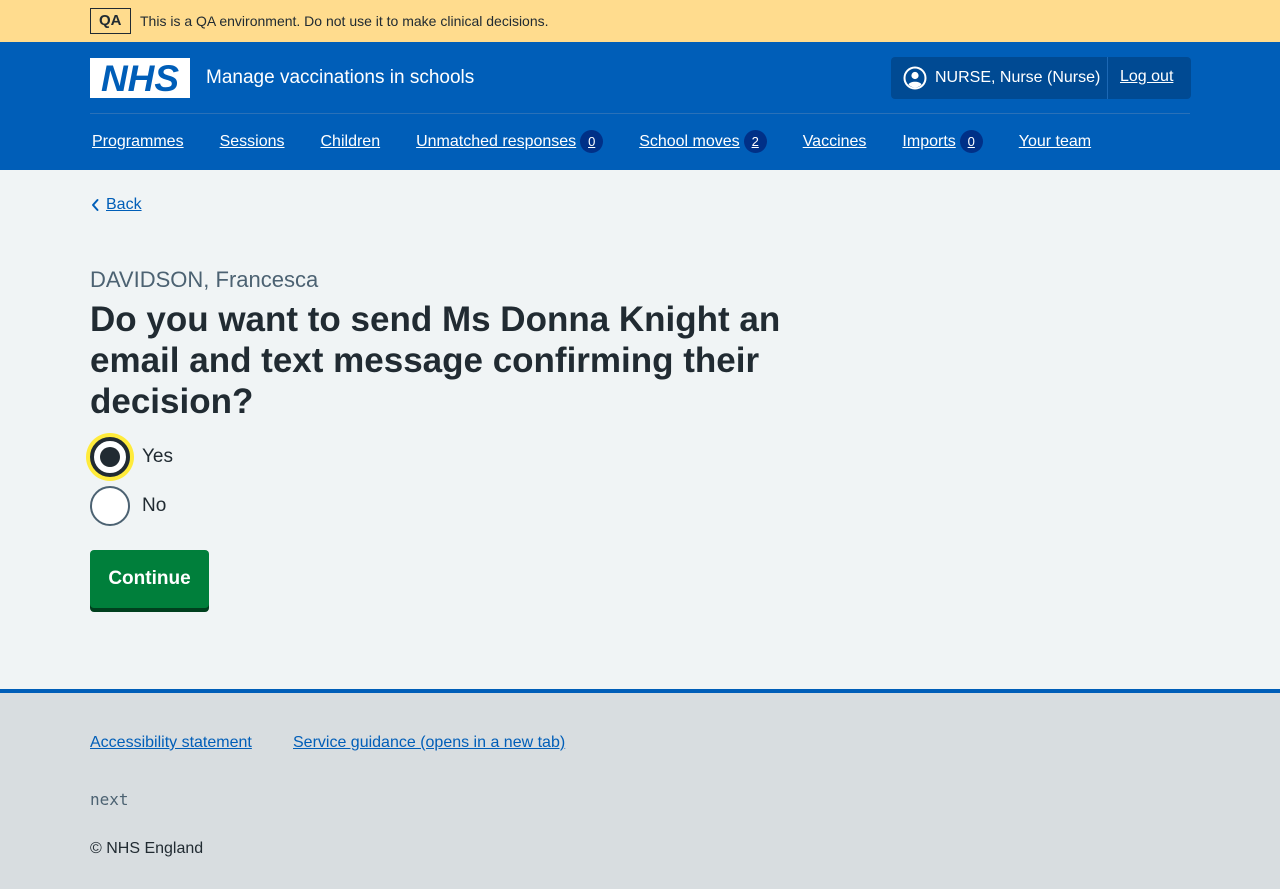 This screenshot has height=889, width=1280. What do you see at coordinates (131, 457) in the screenshot?
I see `radio-option-yes: Yes` at bounding box center [131, 457].